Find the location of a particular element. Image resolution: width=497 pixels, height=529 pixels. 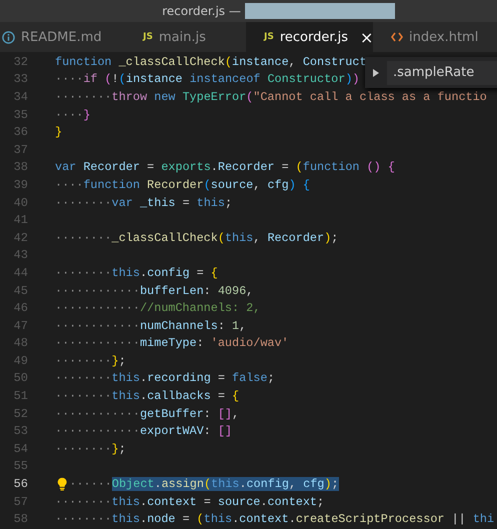

line-number: 53 is located at coordinates (20, 431).